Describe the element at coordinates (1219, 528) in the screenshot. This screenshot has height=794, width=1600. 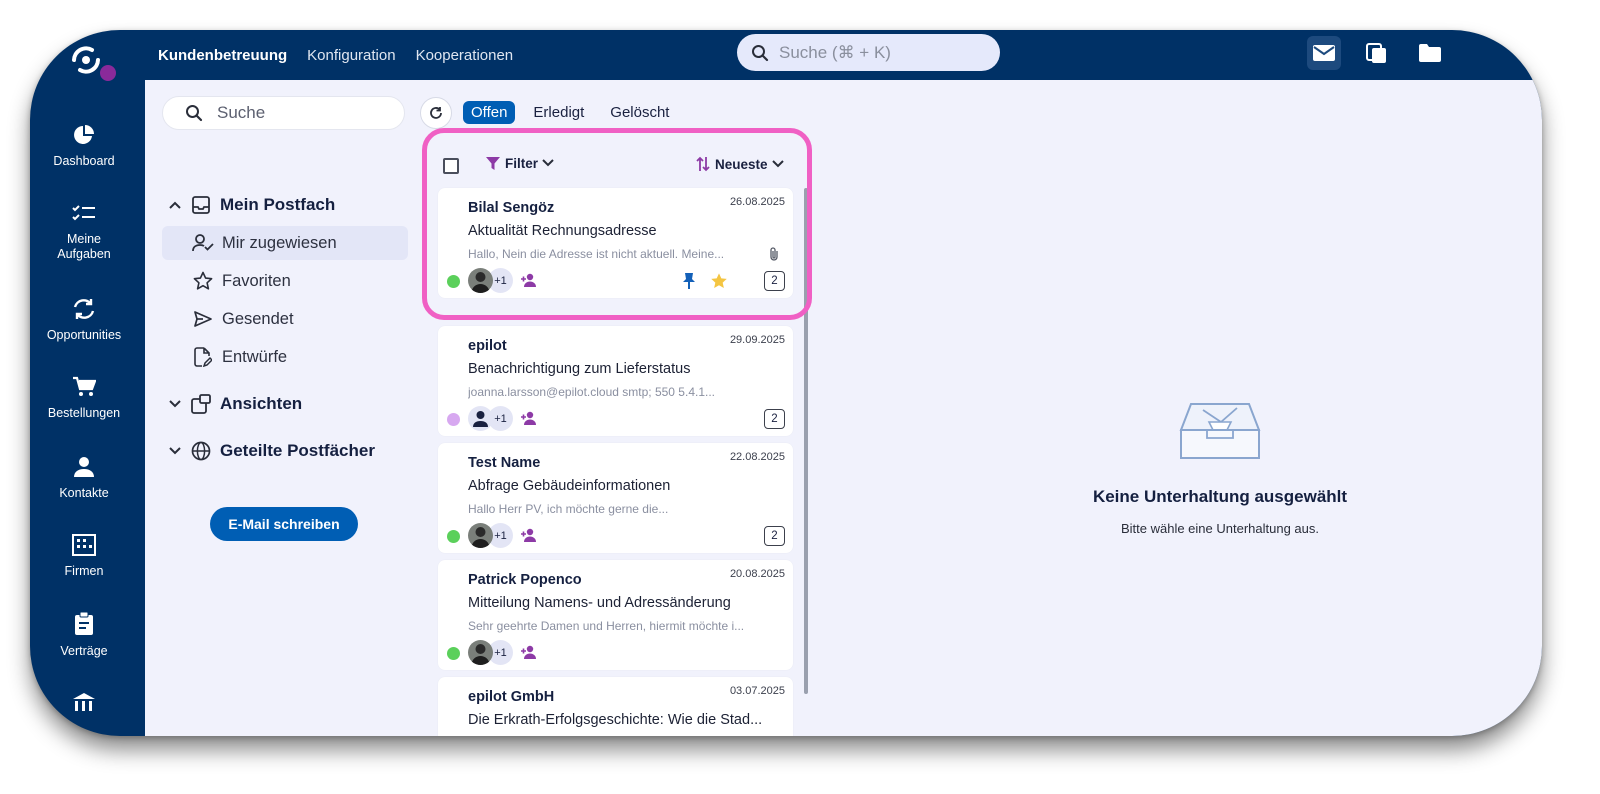
I see `empty-state-subtitle: Bitte wähle eine Unterhaltung aus.` at that location.